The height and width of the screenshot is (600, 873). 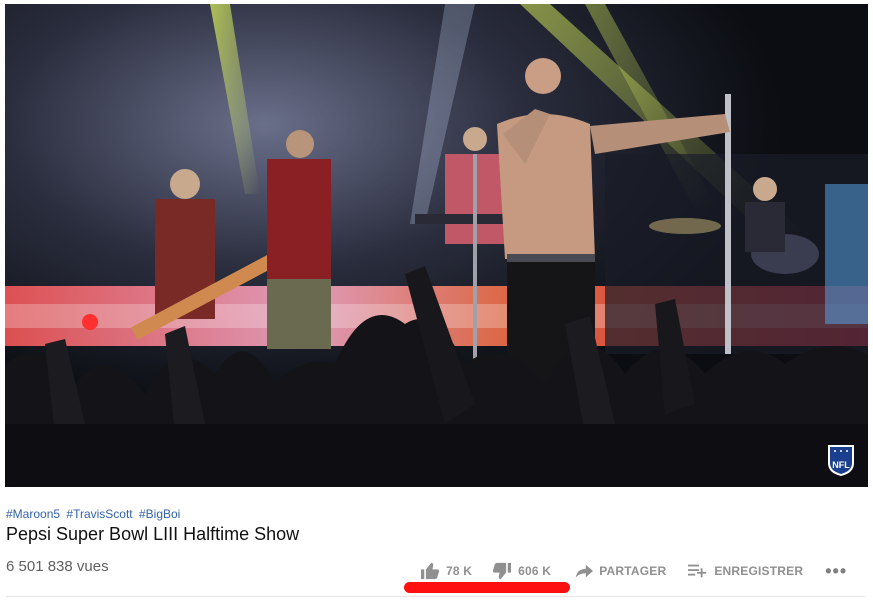 I want to click on share-arrow-icon, so click(x=584, y=571).